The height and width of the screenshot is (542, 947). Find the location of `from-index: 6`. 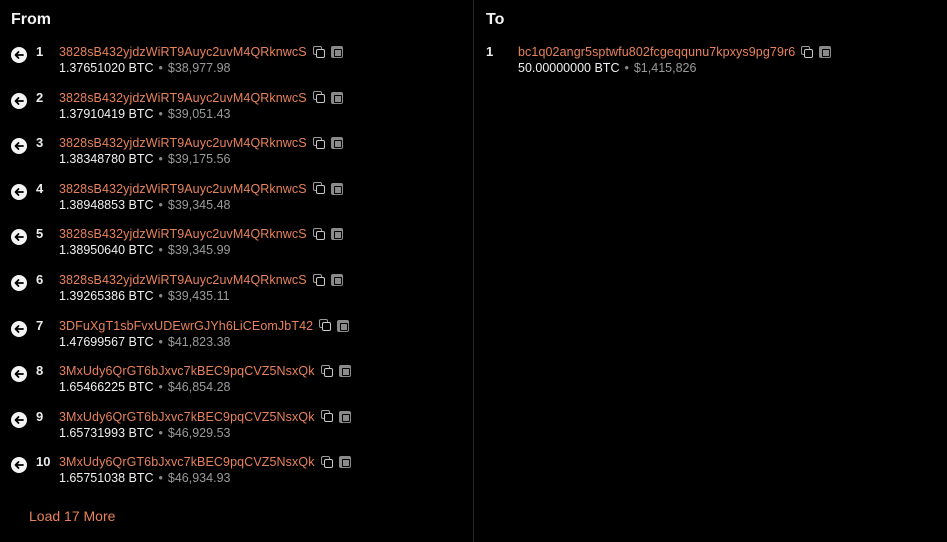

from-index: 6 is located at coordinates (40, 279).